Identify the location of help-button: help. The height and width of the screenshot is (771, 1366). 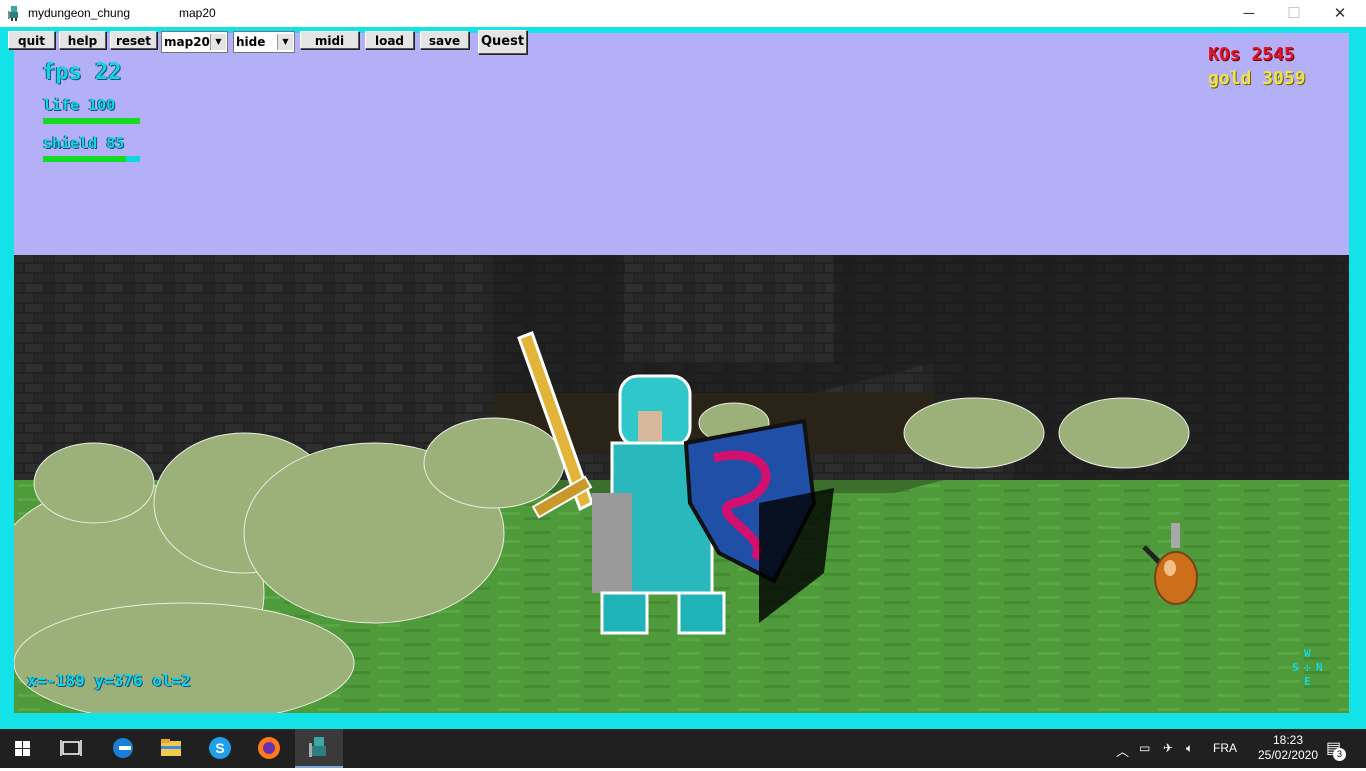
(82, 40).